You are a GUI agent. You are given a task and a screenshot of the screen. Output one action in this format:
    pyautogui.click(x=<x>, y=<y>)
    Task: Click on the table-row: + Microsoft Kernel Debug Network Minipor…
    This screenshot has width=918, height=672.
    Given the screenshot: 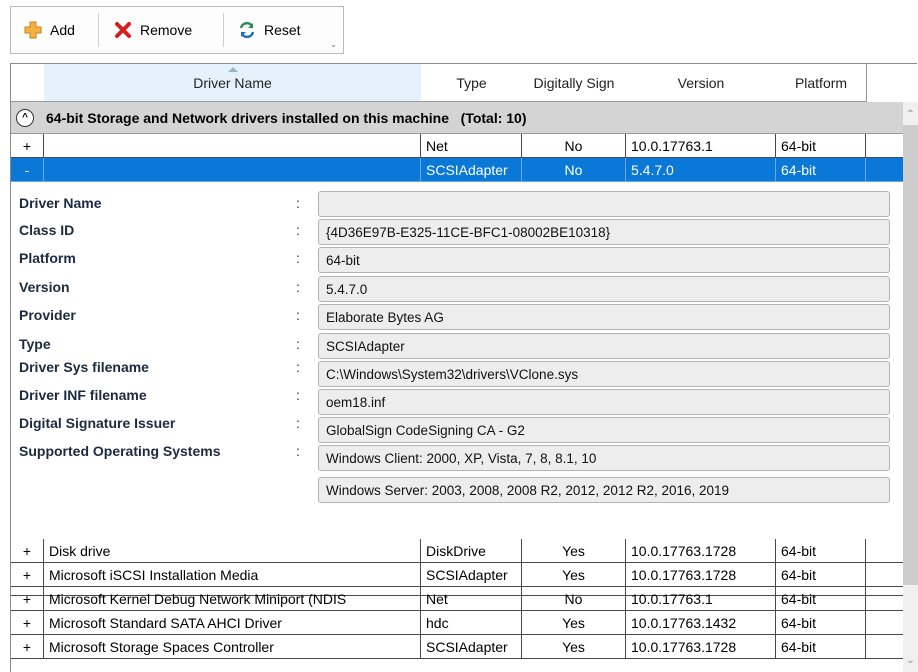 What is the action you would take?
    pyautogui.click(x=457, y=599)
    